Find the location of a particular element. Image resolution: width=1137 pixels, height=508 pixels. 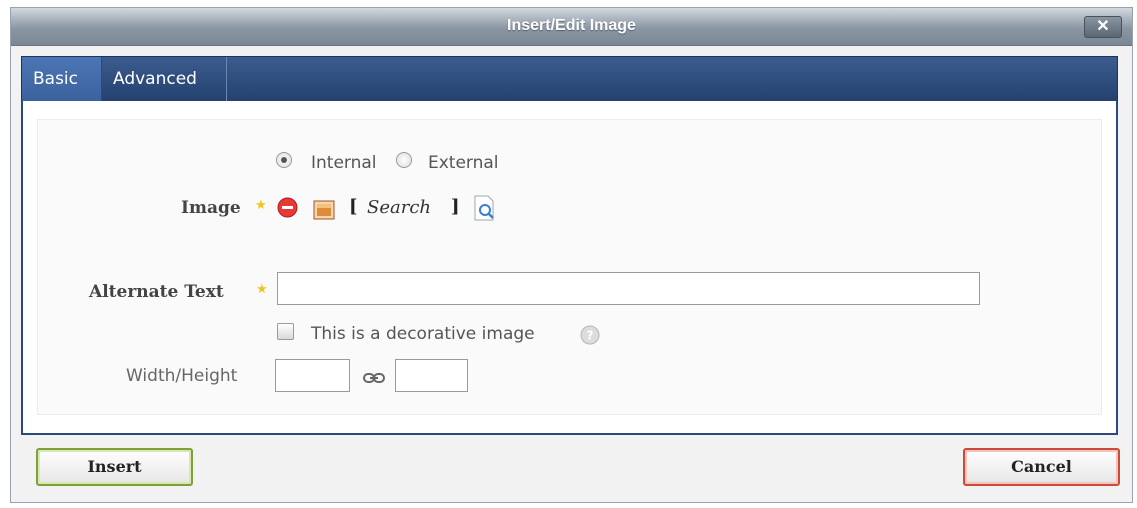

internal-radio-label: Internal is located at coordinates (344, 163).